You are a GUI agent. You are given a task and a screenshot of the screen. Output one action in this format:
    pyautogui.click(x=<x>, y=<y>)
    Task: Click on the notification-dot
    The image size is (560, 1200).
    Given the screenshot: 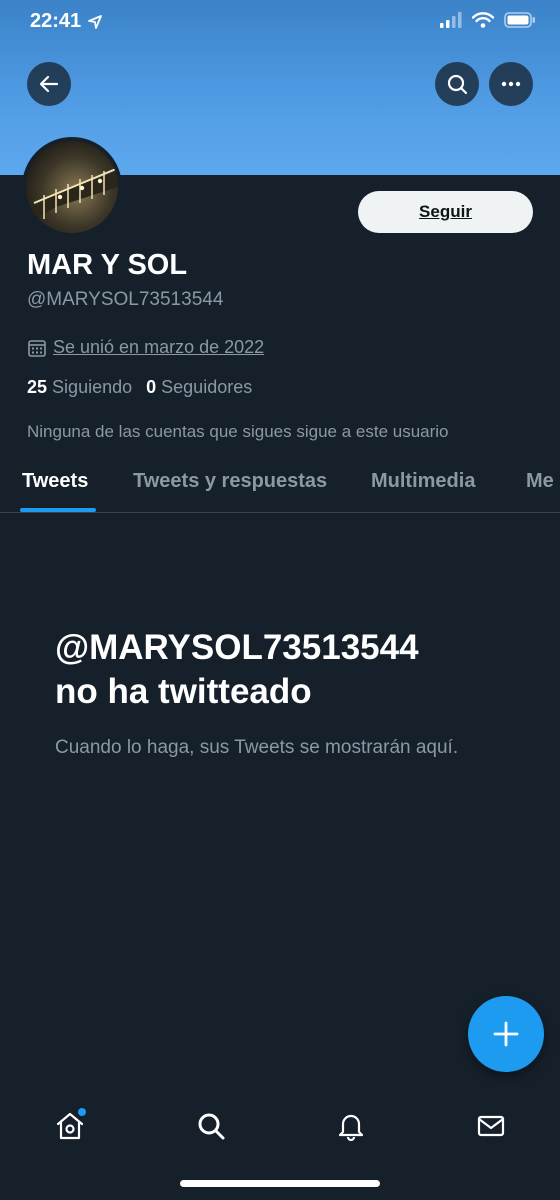 What is the action you would take?
    pyautogui.click(x=82, y=1112)
    